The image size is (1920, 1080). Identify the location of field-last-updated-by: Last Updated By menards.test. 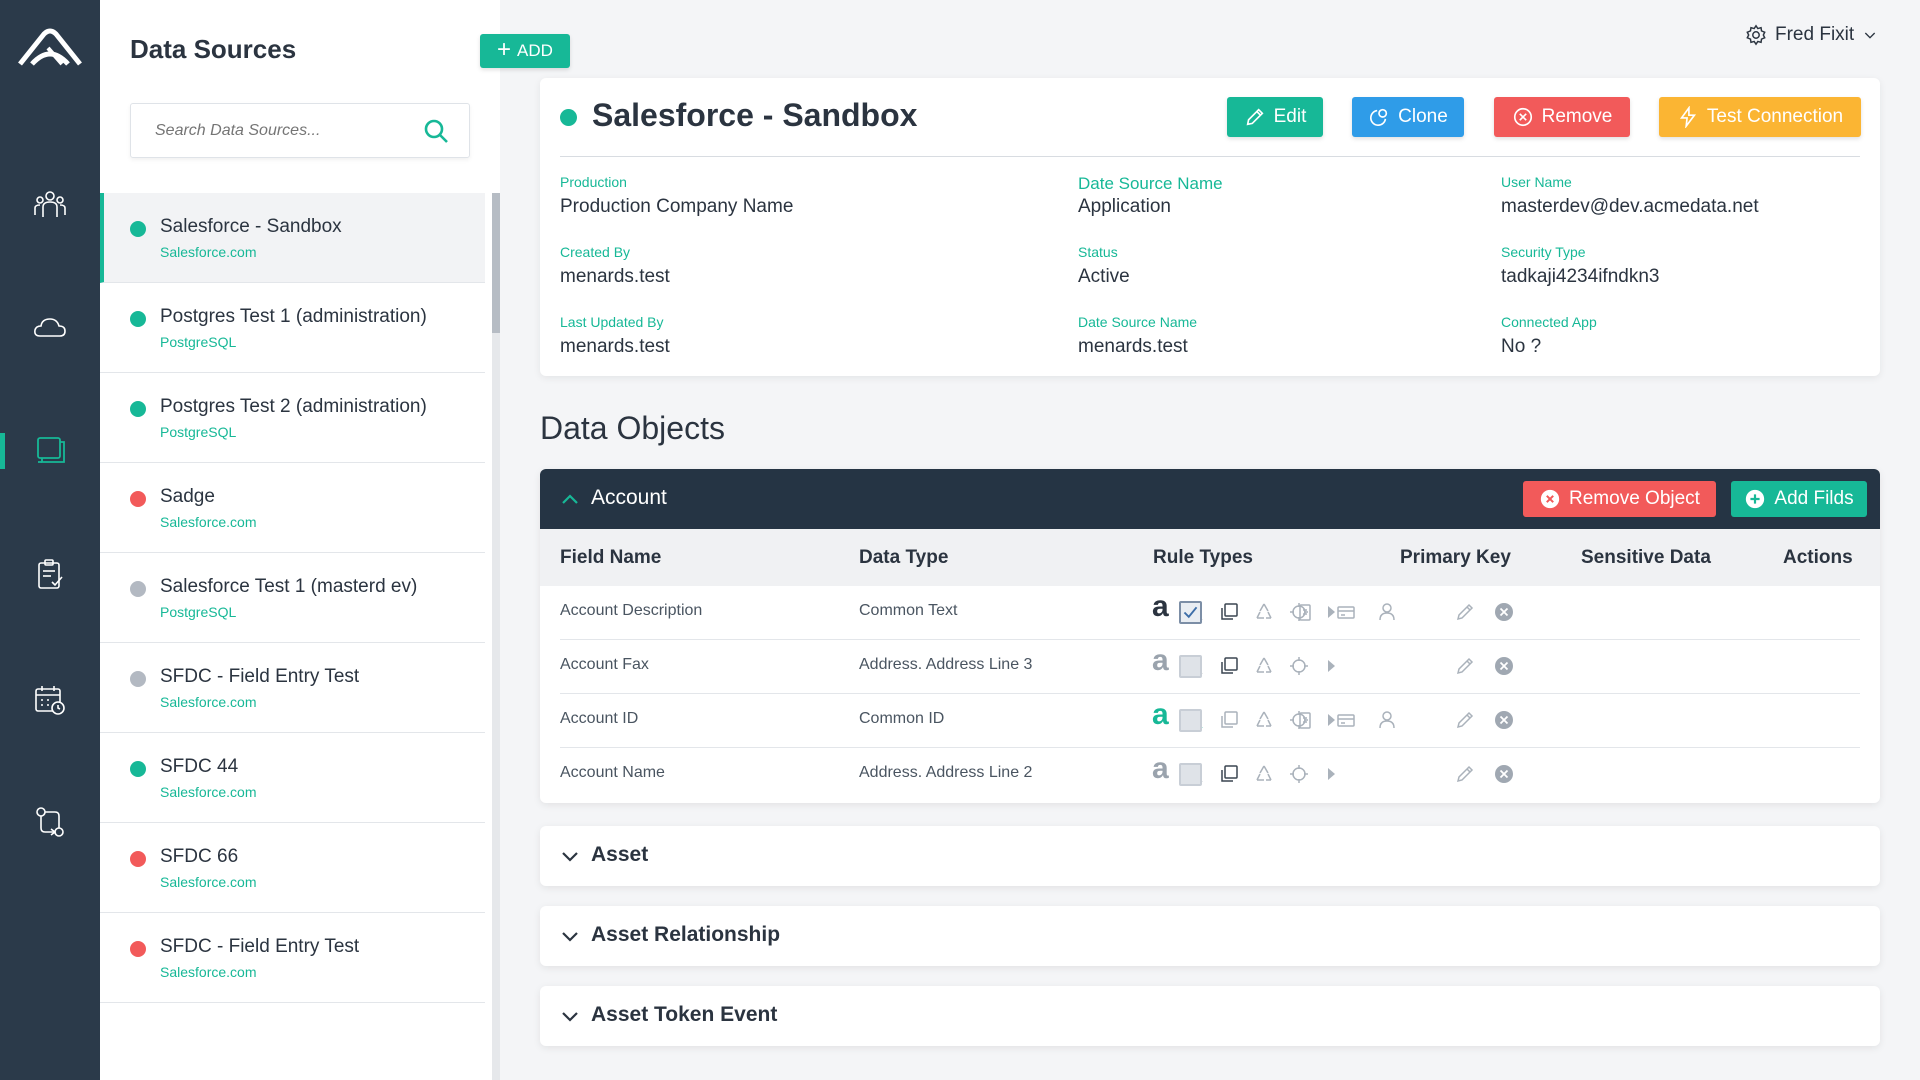
(615, 336).